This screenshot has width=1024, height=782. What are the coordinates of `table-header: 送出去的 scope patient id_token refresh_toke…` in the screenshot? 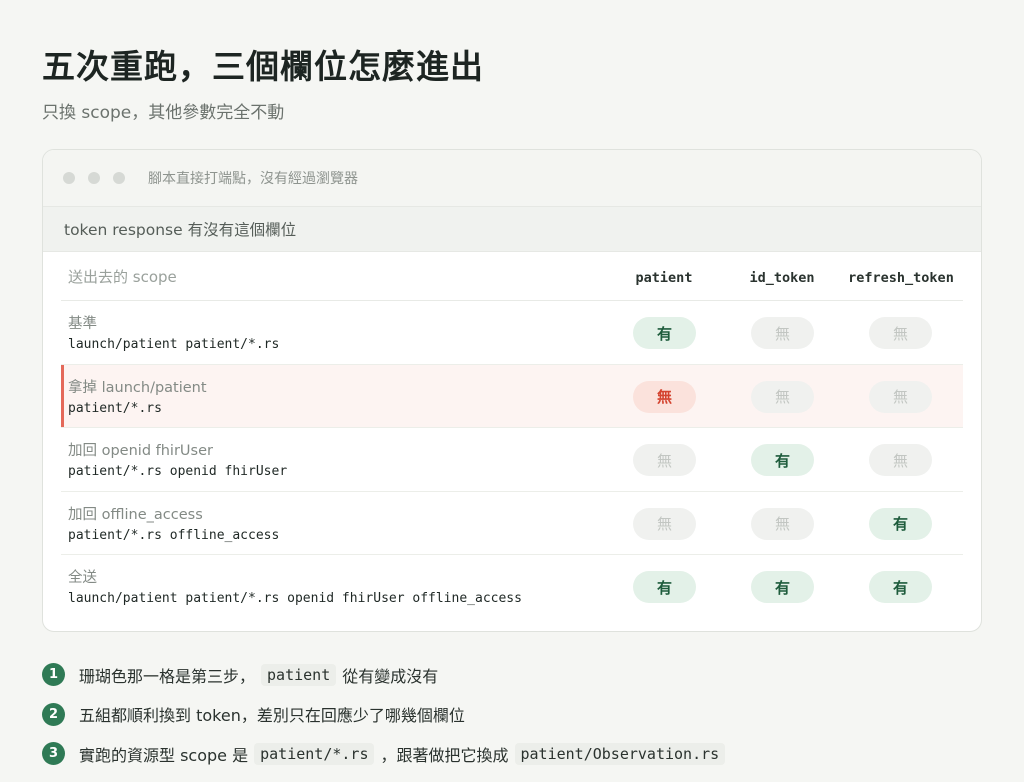 It's located at (512, 276).